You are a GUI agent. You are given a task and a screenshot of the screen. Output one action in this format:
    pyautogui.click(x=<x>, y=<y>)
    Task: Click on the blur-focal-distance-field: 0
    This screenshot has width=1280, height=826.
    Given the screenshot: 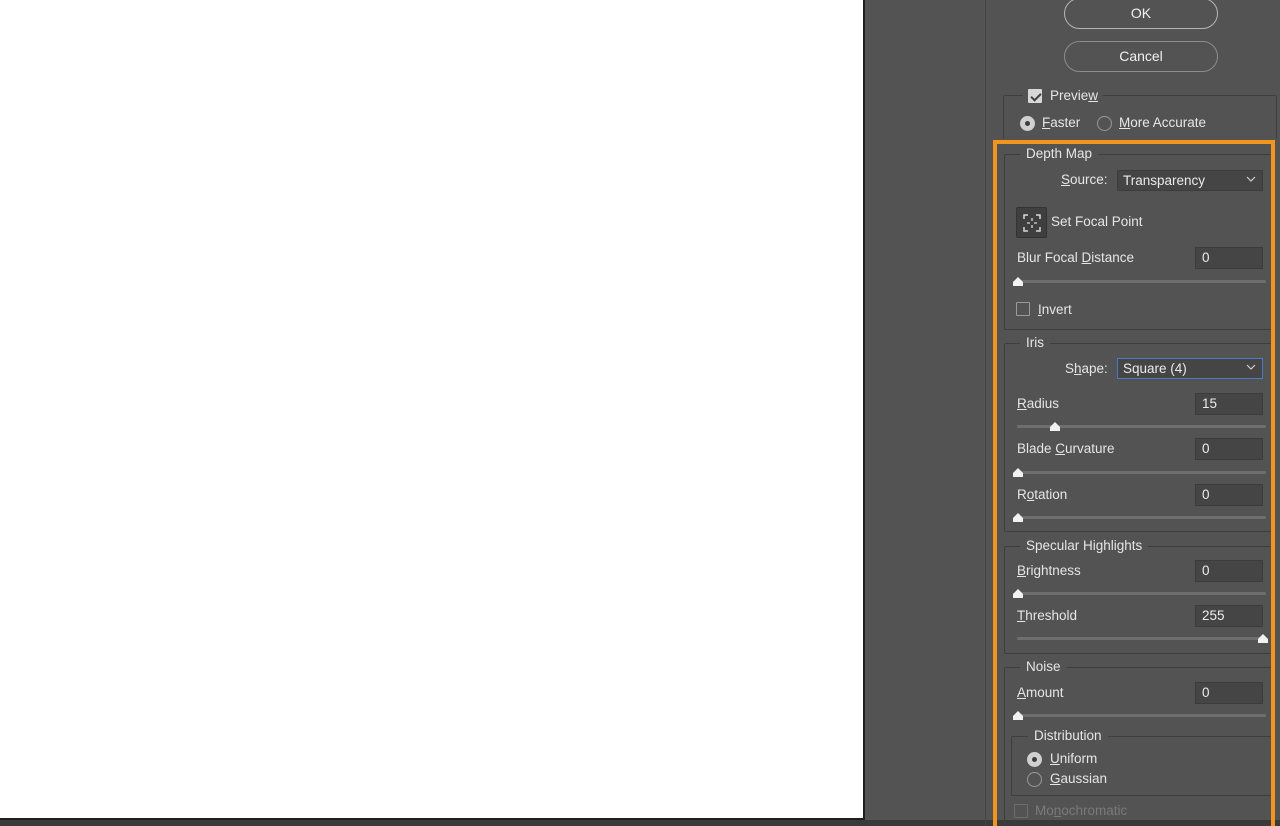 What is the action you would take?
    pyautogui.click(x=1229, y=258)
    